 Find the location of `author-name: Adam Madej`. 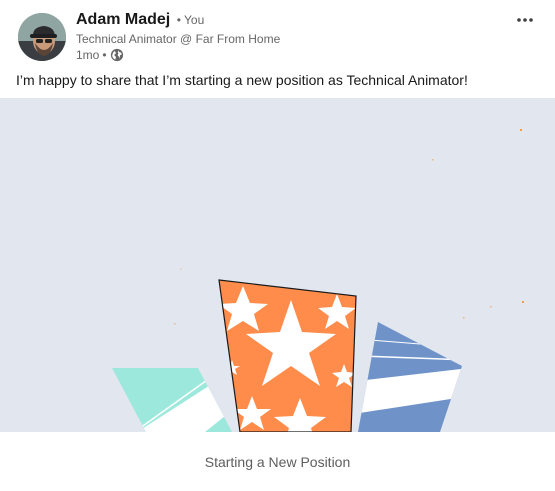

author-name: Adam Madej is located at coordinates (123, 19).